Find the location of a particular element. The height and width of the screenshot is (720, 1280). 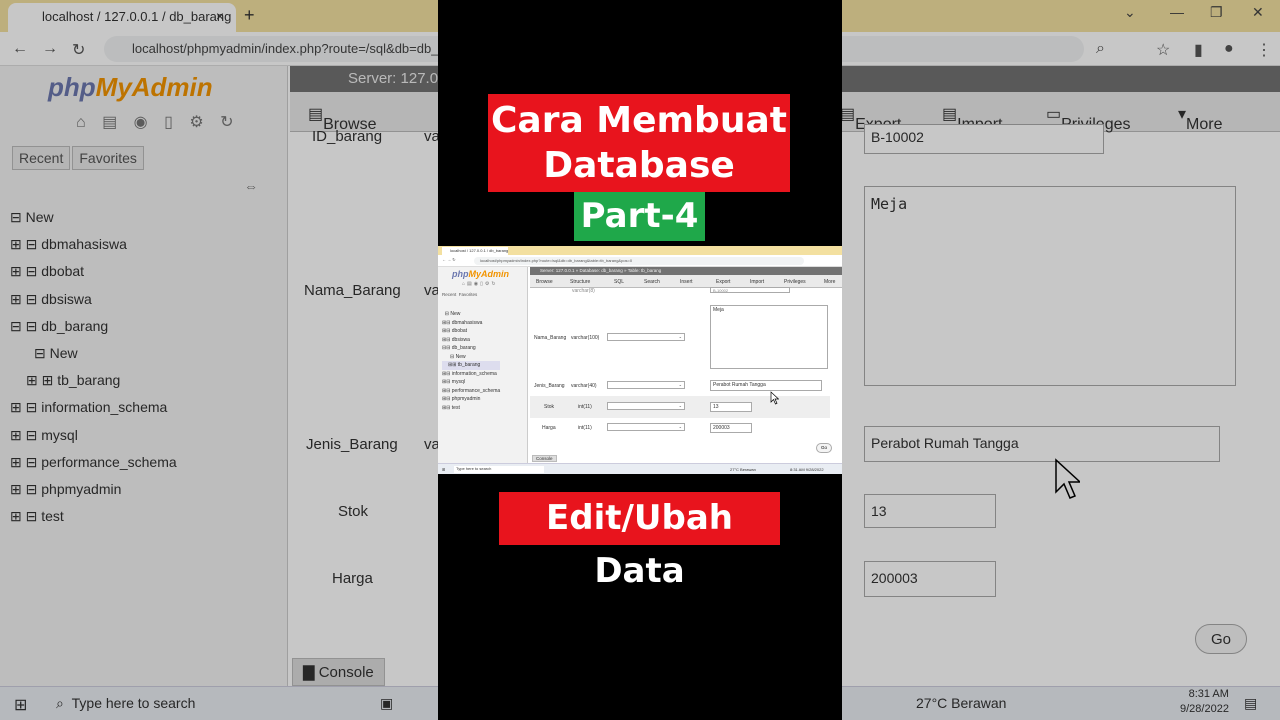

jenis-field: Perabot Rumah Tangga is located at coordinates (1042, 444).